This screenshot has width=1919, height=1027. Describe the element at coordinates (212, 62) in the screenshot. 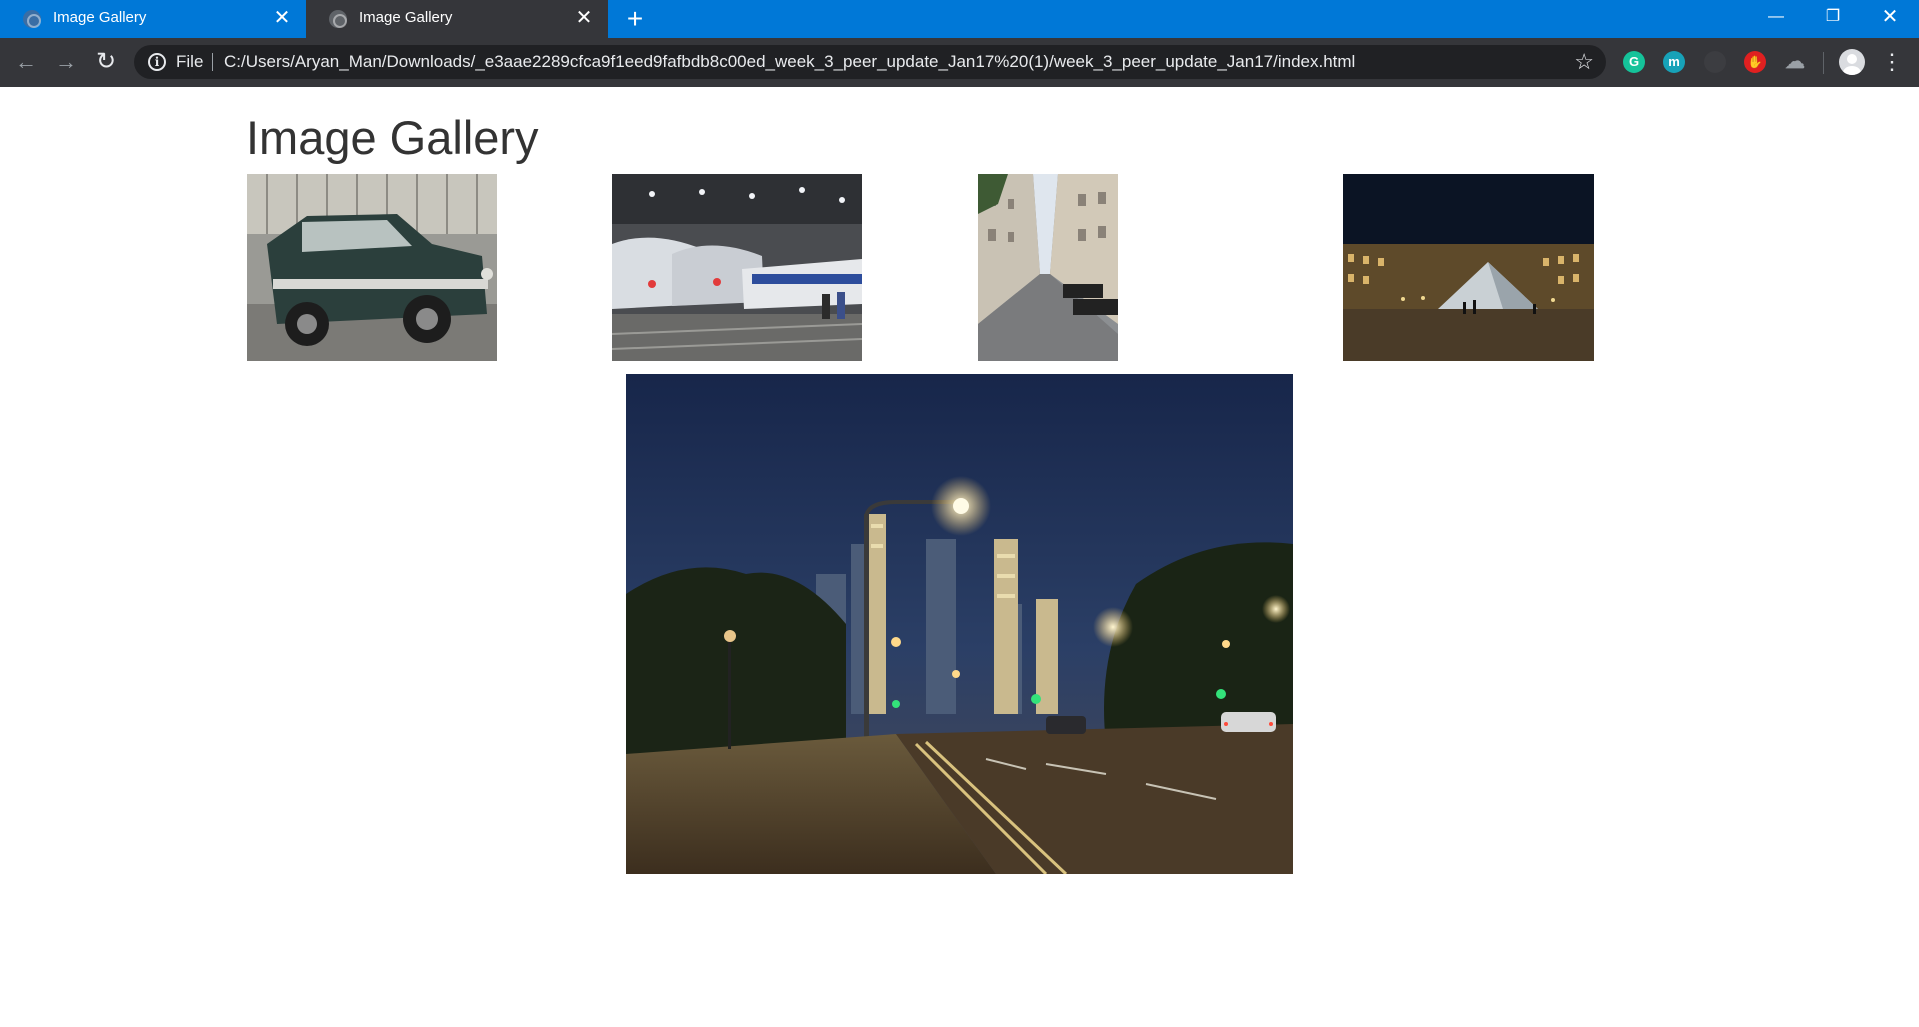

I see `divider` at that location.